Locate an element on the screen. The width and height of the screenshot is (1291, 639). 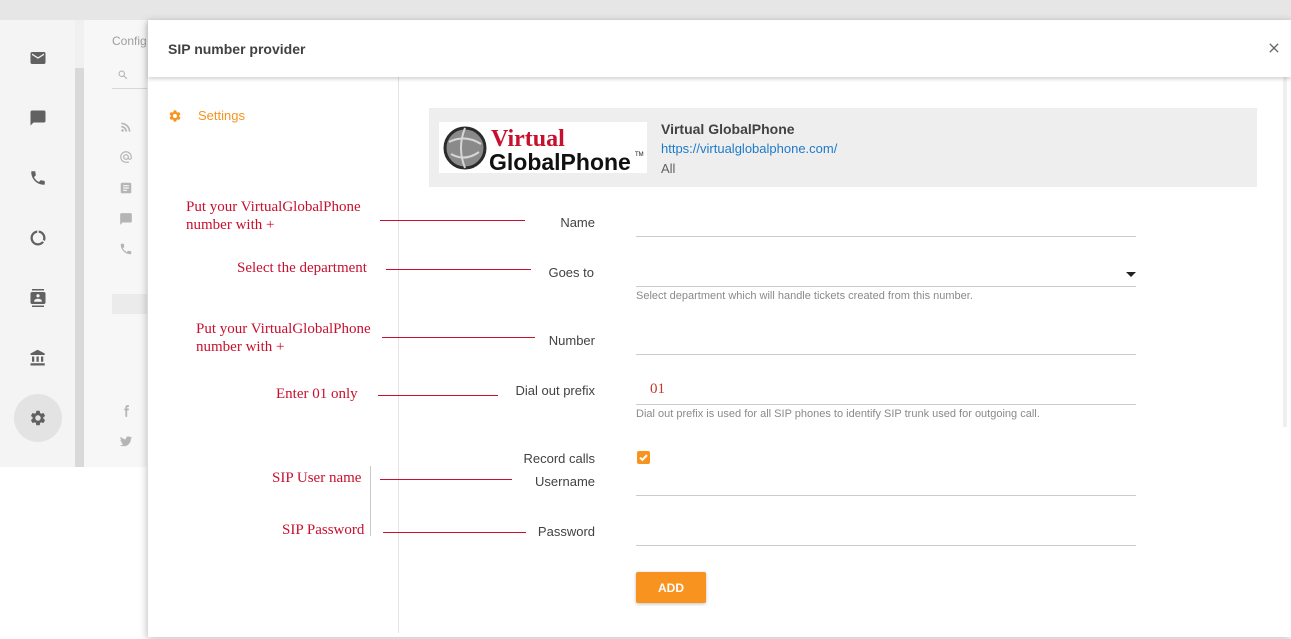
annotation-goes-to-pointer is located at coordinates (458, 269).